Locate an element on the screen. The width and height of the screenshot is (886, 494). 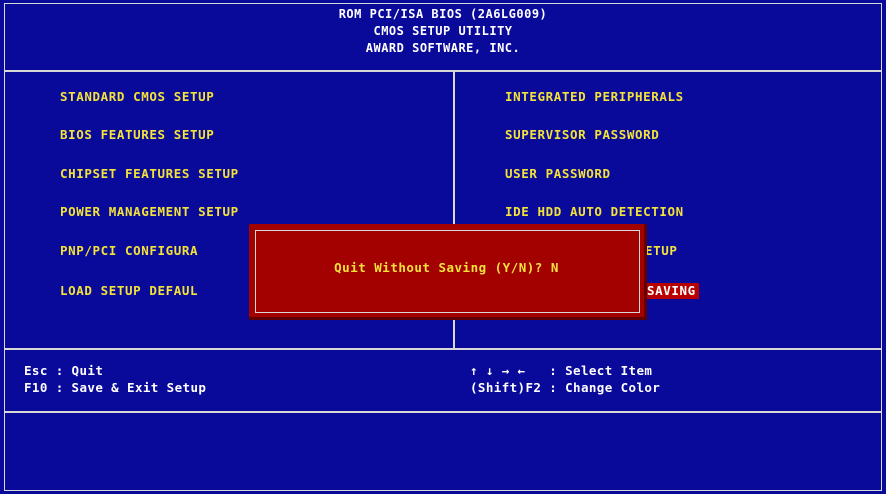
menu-item-user-password: USER PASSWORD is located at coordinates (558, 174).